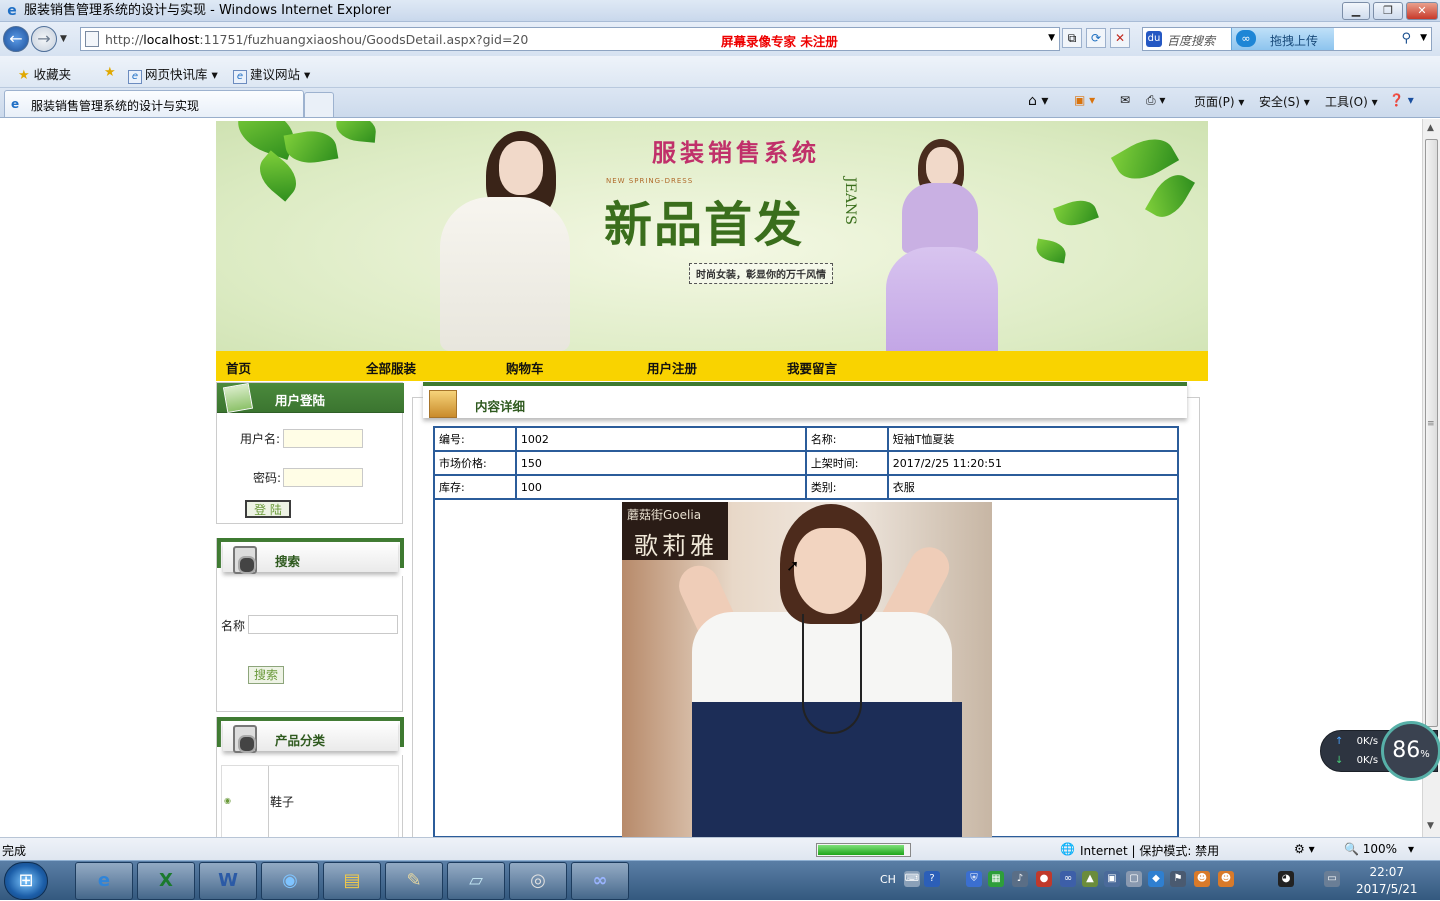  Describe the element at coordinates (1304, 849) in the screenshot. I see `popup-blocker-icon: ⚙ ▾` at that location.